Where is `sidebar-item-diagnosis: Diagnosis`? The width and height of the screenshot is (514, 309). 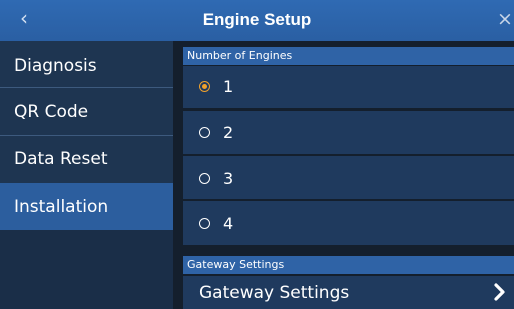 sidebar-item-diagnosis: Diagnosis is located at coordinates (86, 64).